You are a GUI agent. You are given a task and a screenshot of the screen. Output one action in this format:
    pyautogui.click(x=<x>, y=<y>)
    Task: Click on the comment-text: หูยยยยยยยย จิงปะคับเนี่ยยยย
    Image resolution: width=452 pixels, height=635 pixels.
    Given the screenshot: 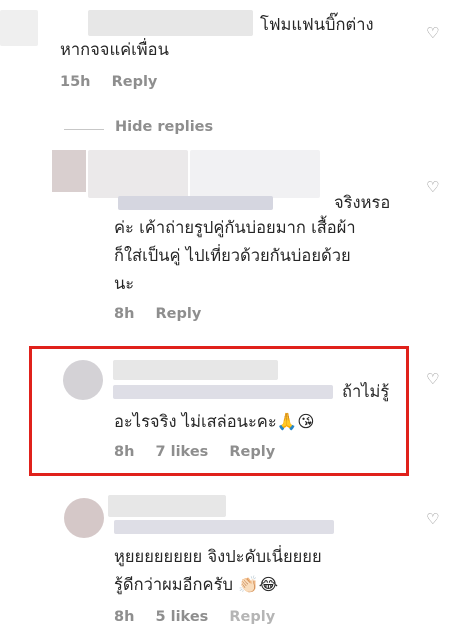 What is the action you would take?
    pyautogui.click(x=218, y=556)
    